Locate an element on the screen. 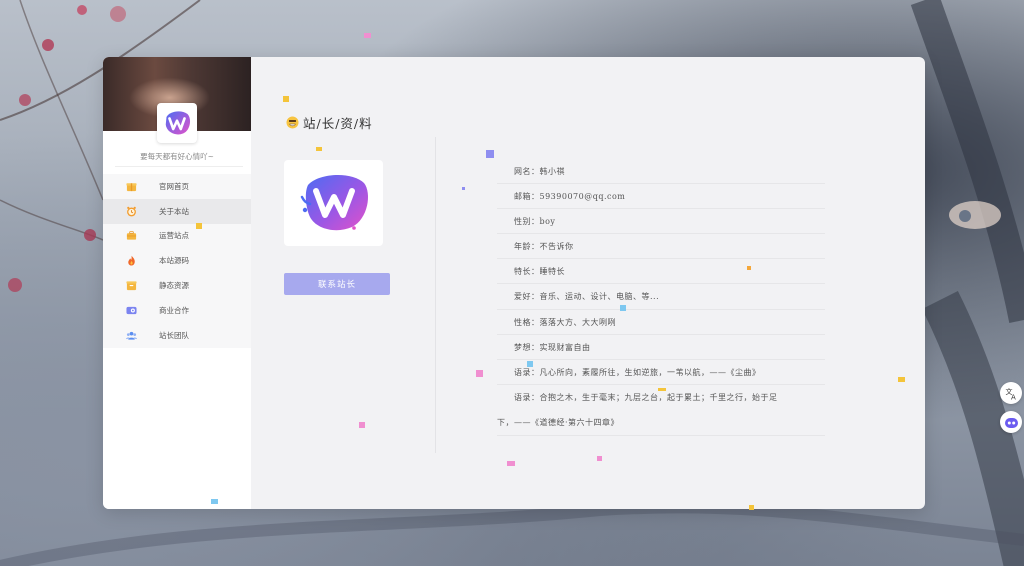 The height and width of the screenshot is (566, 1024). robot-icon is located at coordinates (1011, 422).